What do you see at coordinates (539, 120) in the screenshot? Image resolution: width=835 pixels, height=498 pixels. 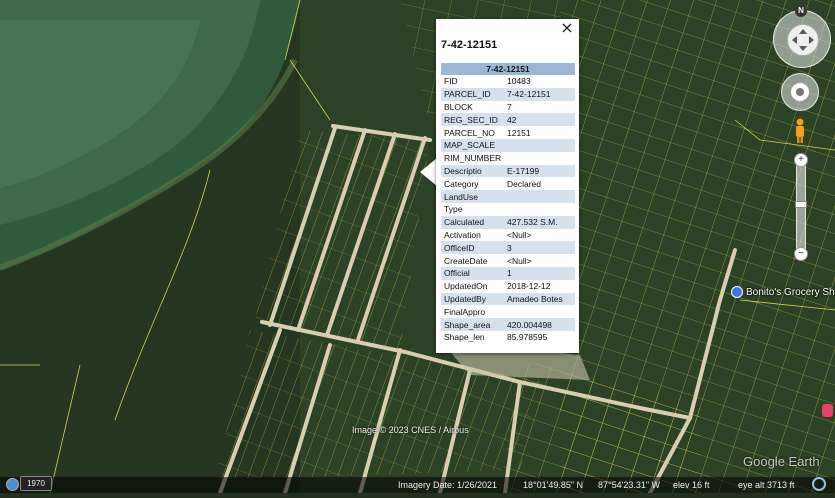 I see `attribute-value: 42` at bounding box center [539, 120].